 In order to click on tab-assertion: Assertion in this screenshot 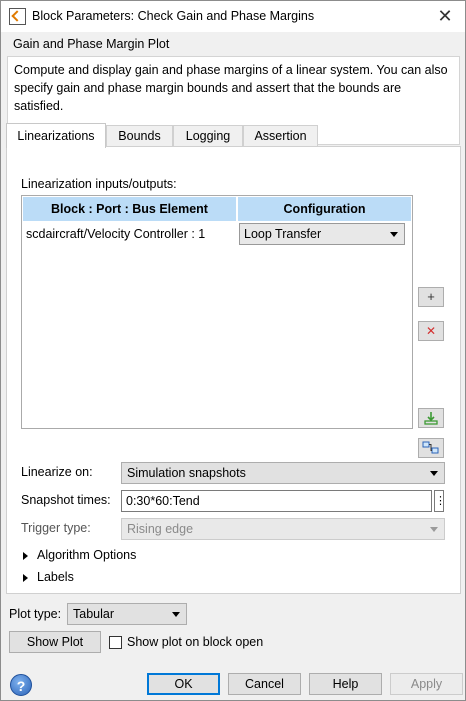, I will do `click(280, 136)`.